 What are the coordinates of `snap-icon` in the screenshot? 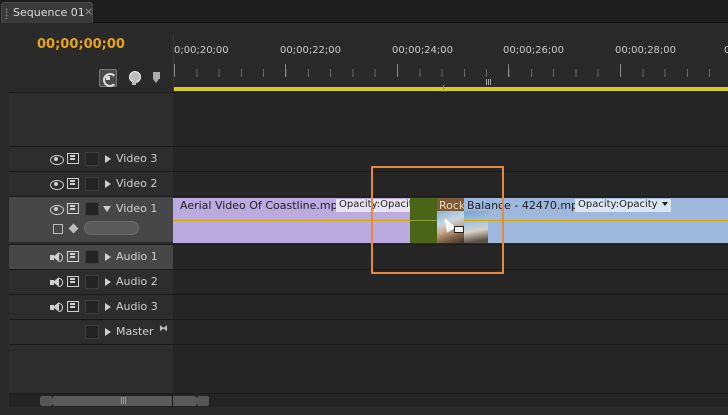 It's located at (108, 78).